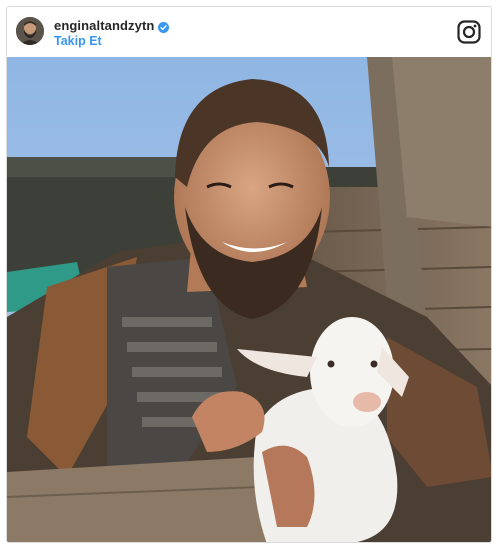 The width and height of the screenshot is (500, 549). What do you see at coordinates (249, 32) in the screenshot?
I see `post-header: enginaltandzytn Takip Et` at bounding box center [249, 32].